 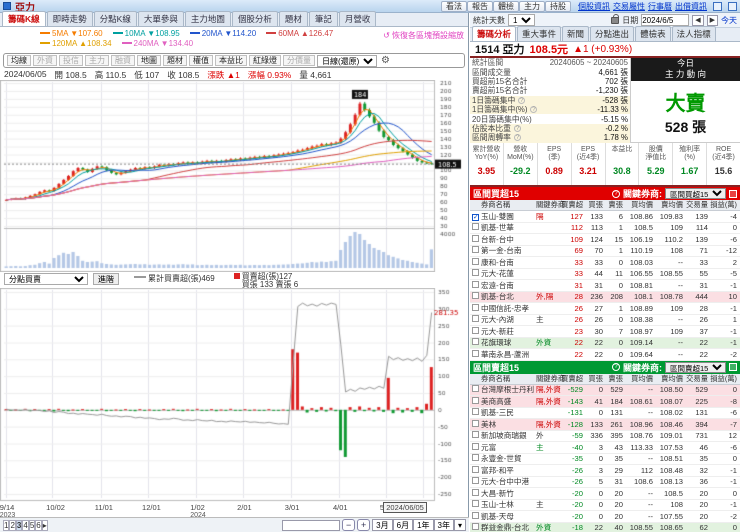 What do you see at coordinates (403, 525) in the screenshot?
I see `range-button-6月: 6月` at bounding box center [403, 525].